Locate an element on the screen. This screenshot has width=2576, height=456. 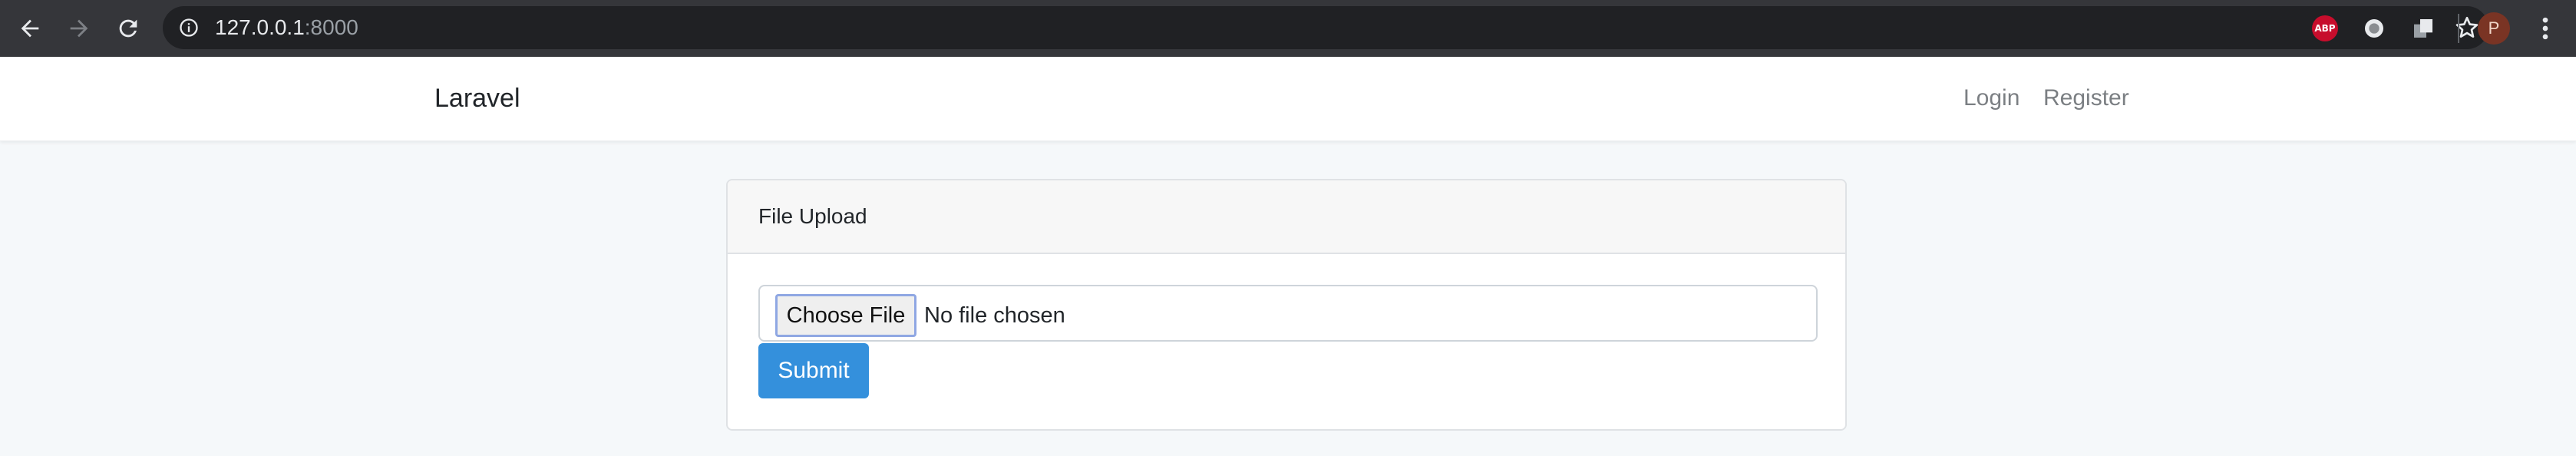
toolbar-divider is located at coordinates (2458, 28).